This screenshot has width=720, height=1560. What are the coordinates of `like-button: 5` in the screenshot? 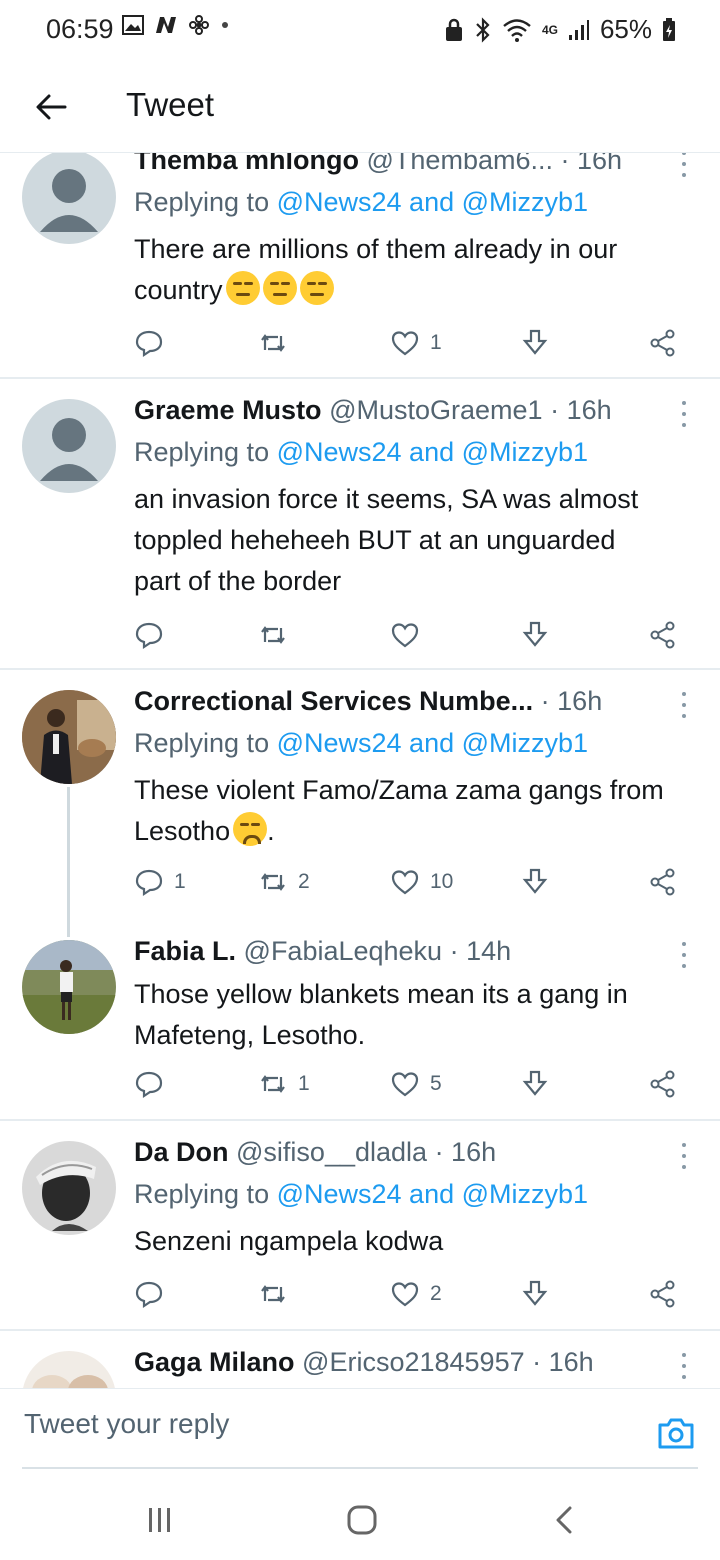 It's located at (416, 1084).